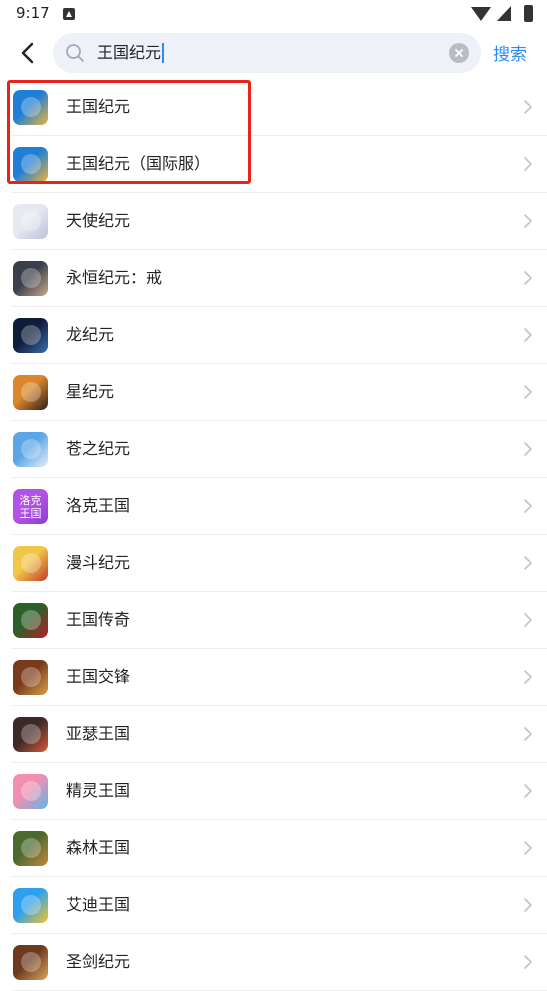 This screenshot has height=991, width=547. Describe the element at coordinates (273, 335) in the screenshot. I see `list-item: 龙纪元` at that location.